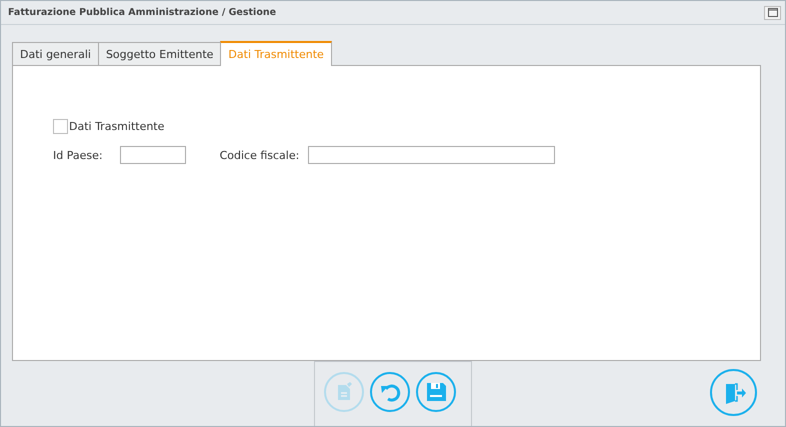 The height and width of the screenshot is (427, 786). Describe the element at coordinates (142, 12) in the screenshot. I see `window-title: Fatturazione Pubblica Amministrazione / Gestione` at that location.